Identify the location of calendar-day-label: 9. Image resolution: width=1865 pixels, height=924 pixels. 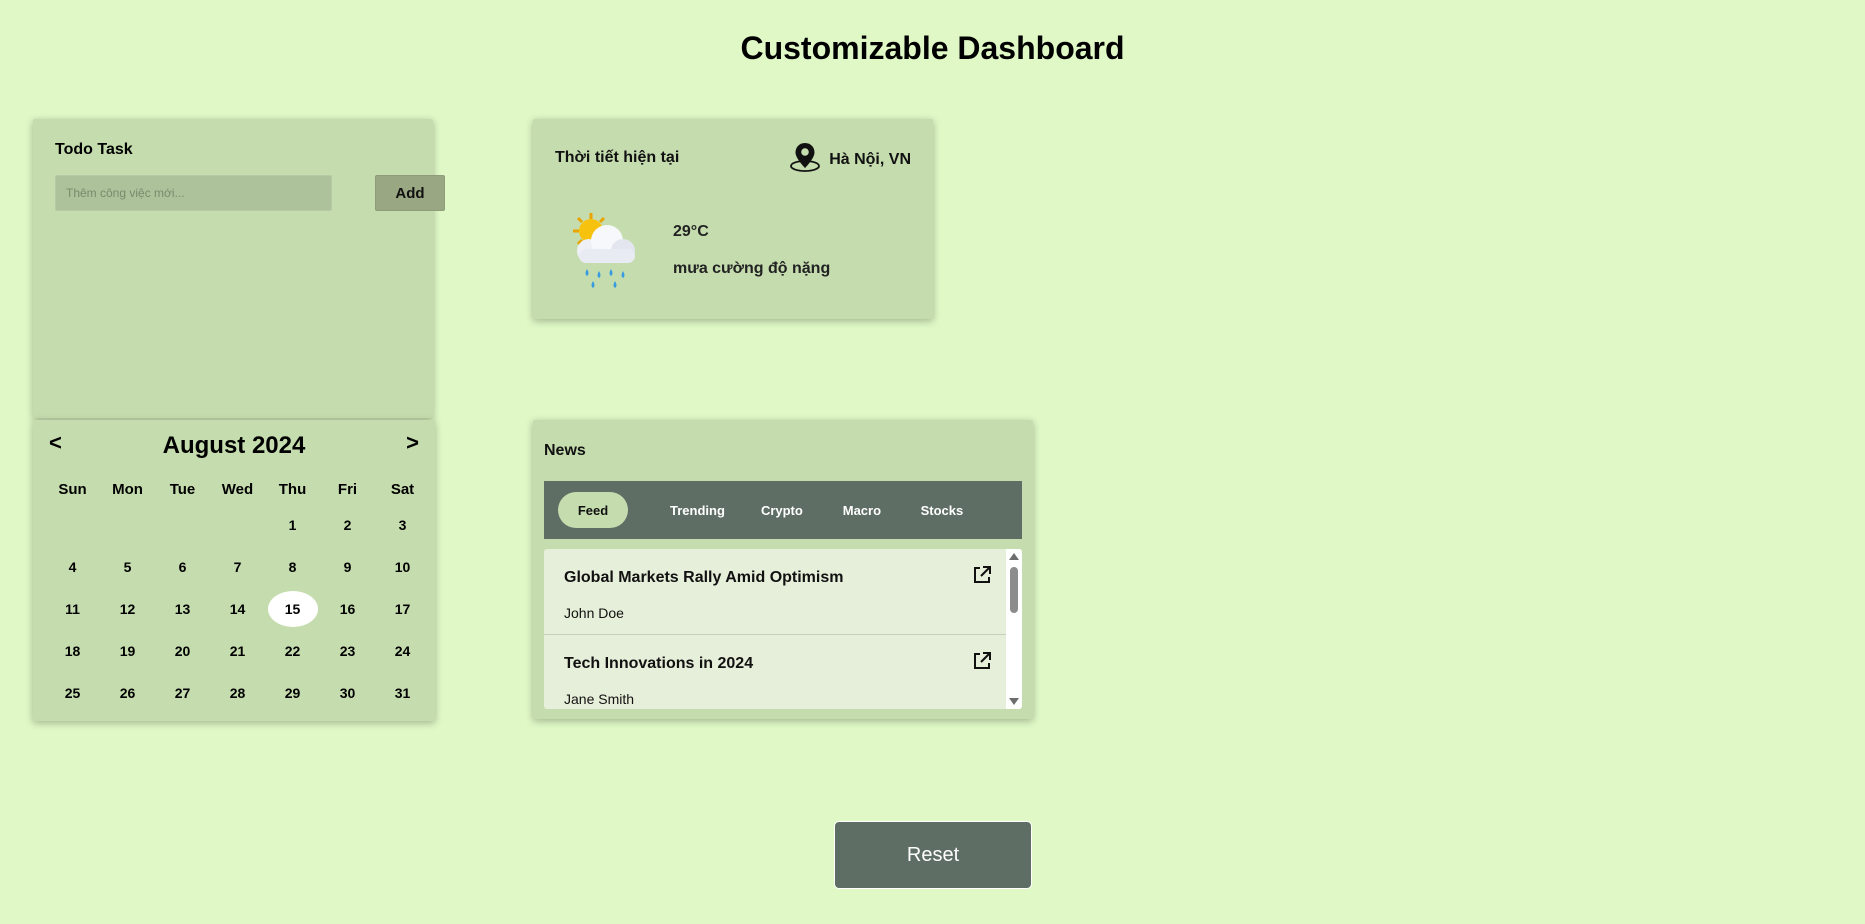
(347, 567).